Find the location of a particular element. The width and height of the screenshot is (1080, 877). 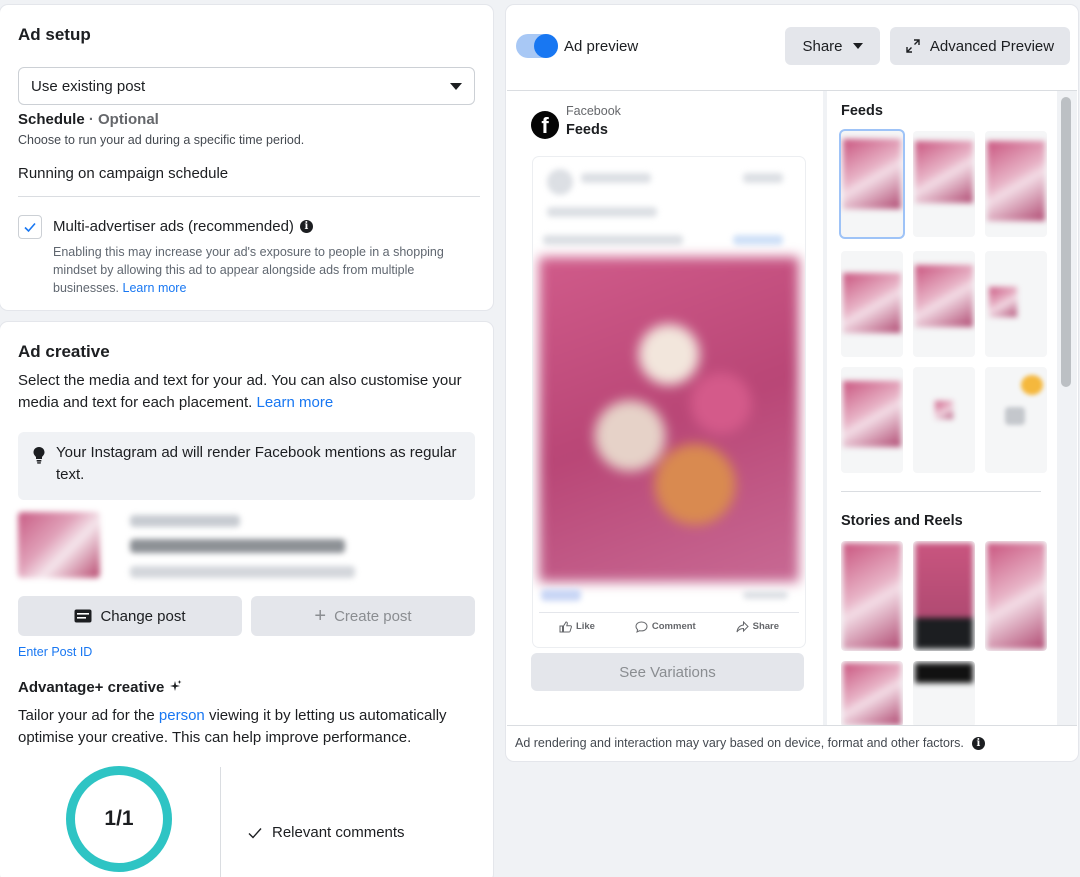

share-label: Share is located at coordinates (822, 46).